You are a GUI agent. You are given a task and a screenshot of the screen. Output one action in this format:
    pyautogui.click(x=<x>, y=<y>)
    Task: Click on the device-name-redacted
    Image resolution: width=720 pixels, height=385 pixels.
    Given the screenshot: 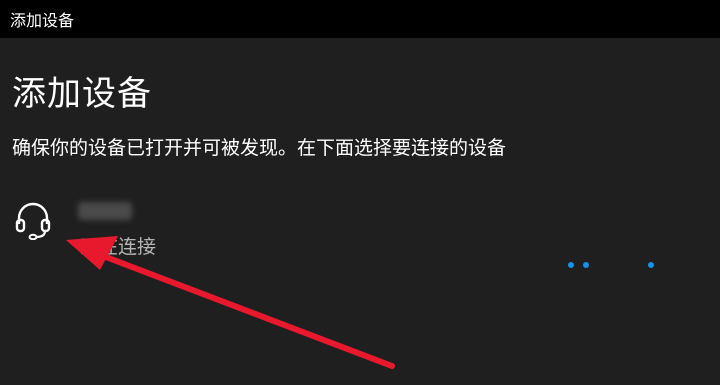 What is the action you would take?
    pyautogui.click(x=105, y=211)
    